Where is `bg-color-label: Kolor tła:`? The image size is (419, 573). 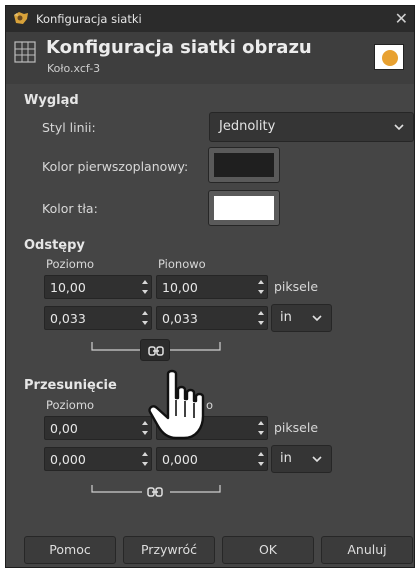 bg-color-label: Kolor tła: is located at coordinates (70, 208).